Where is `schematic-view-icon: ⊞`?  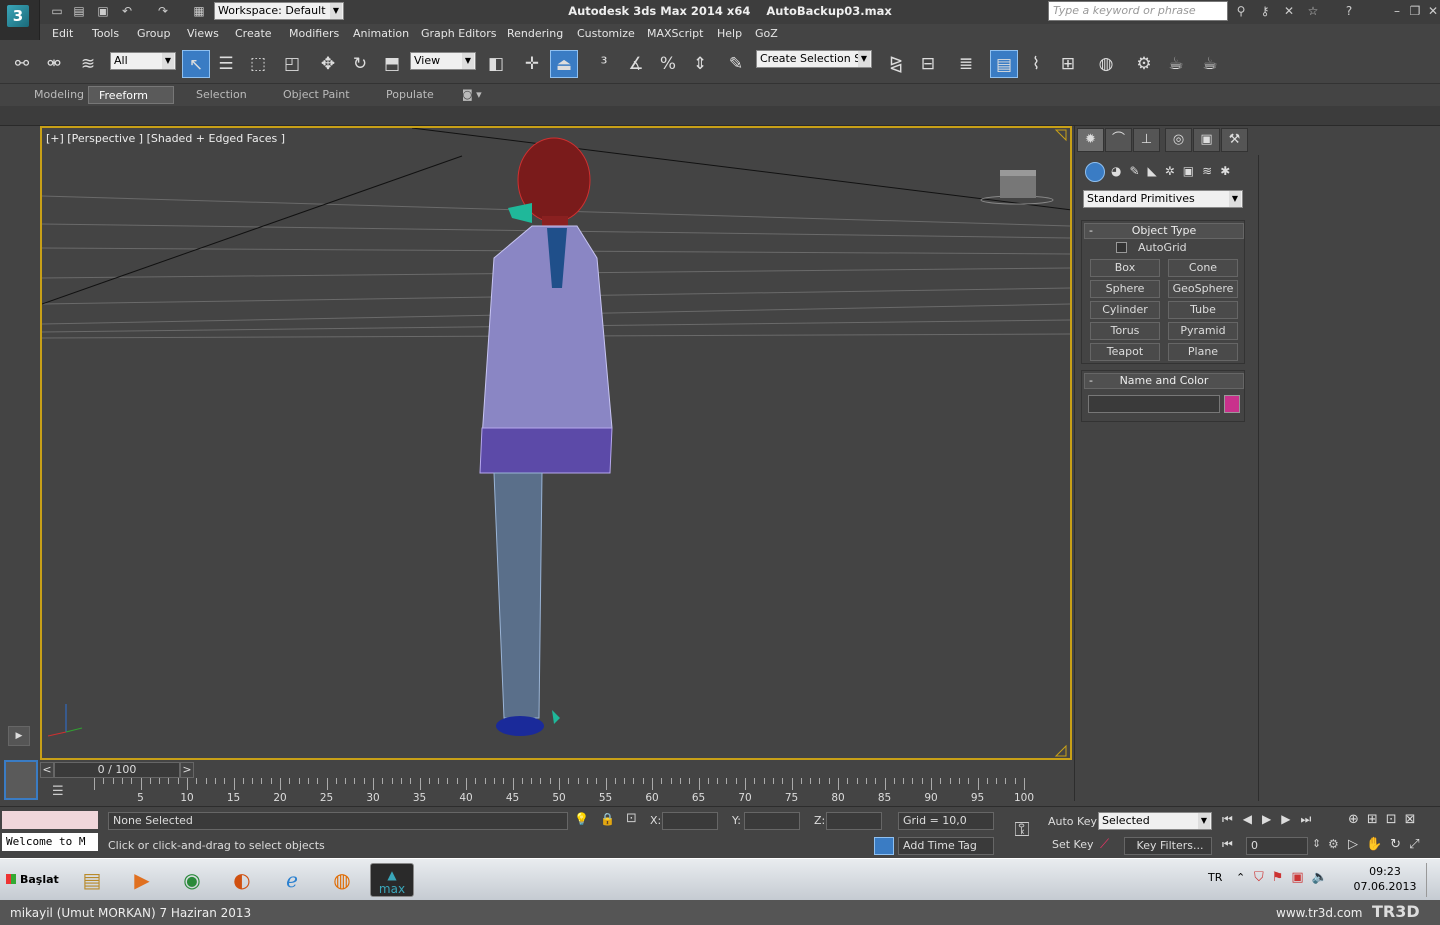
schematic-view-icon: ⊞ is located at coordinates (1068, 64).